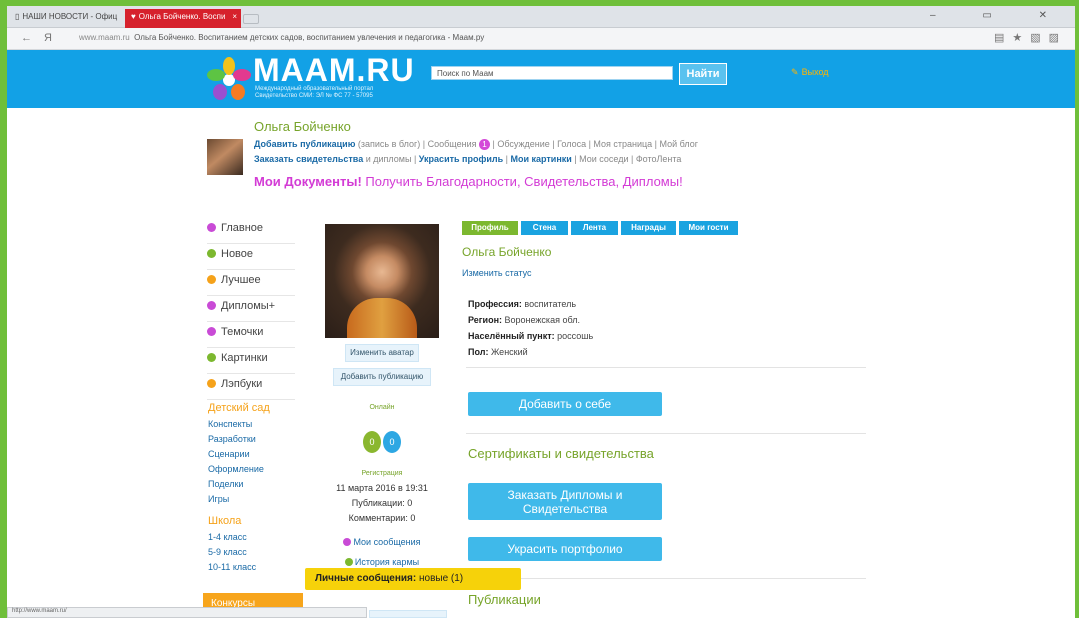 Image resolution: width=1079 pixels, height=618 pixels. Describe the element at coordinates (441, 578) in the screenshot. I see `notification-value: новые (1)` at that location.